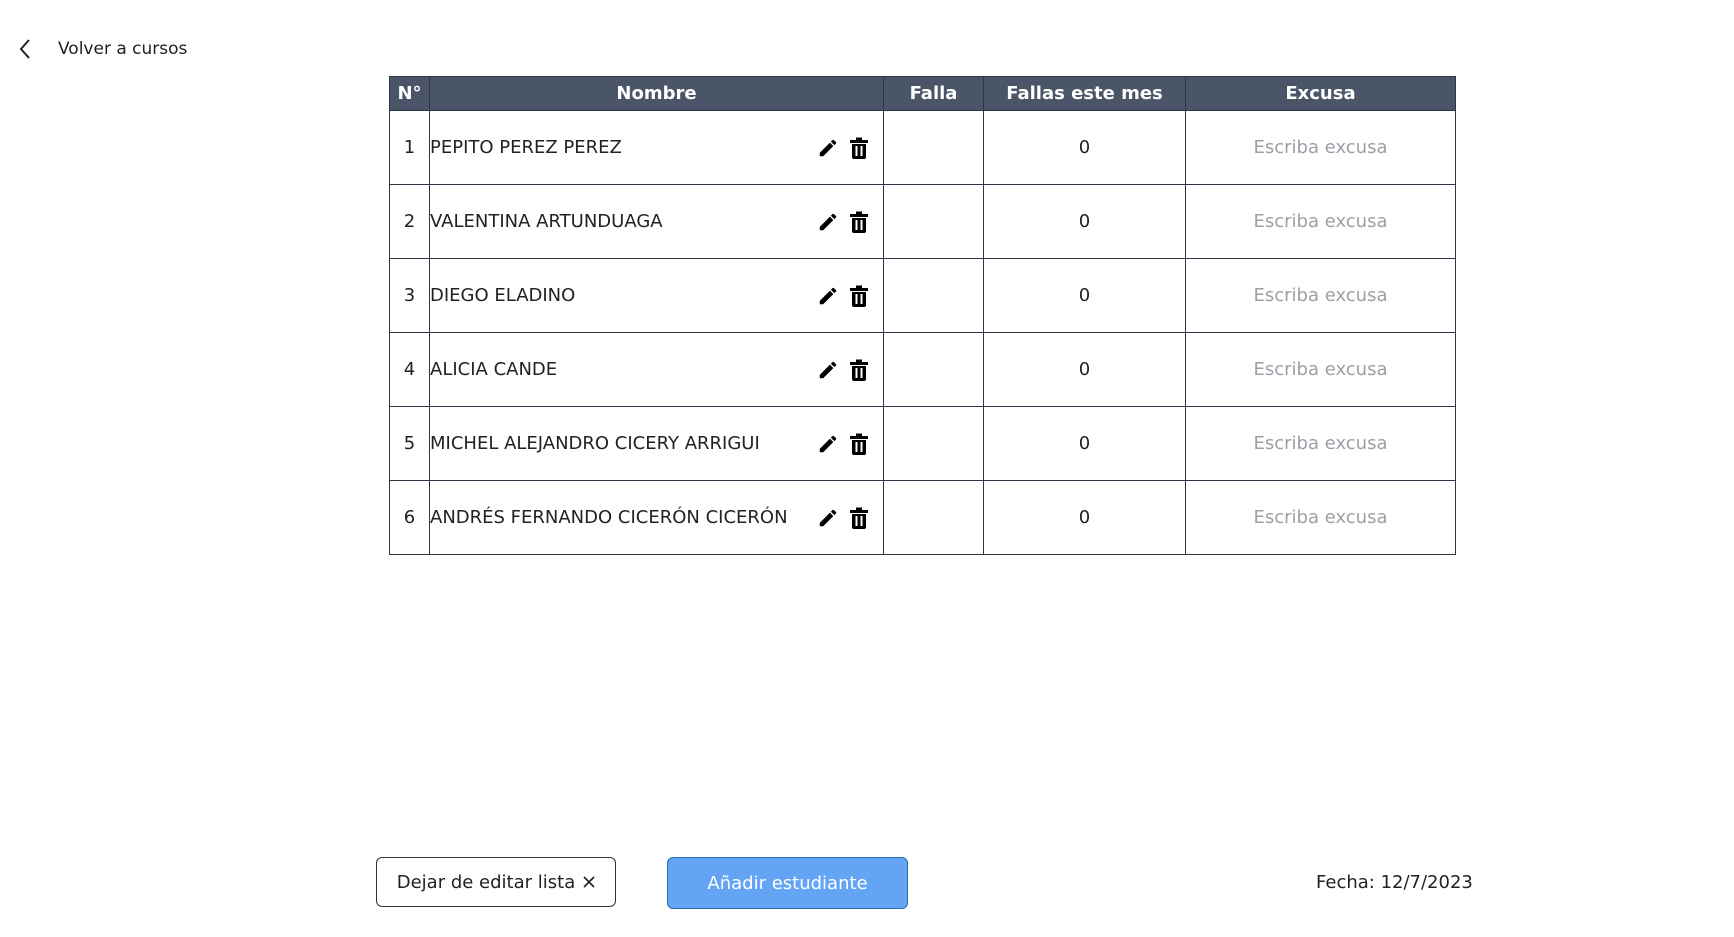  Describe the element at coordinates (409, 93) in the screenshot. I see `header-number: N°` at that location.